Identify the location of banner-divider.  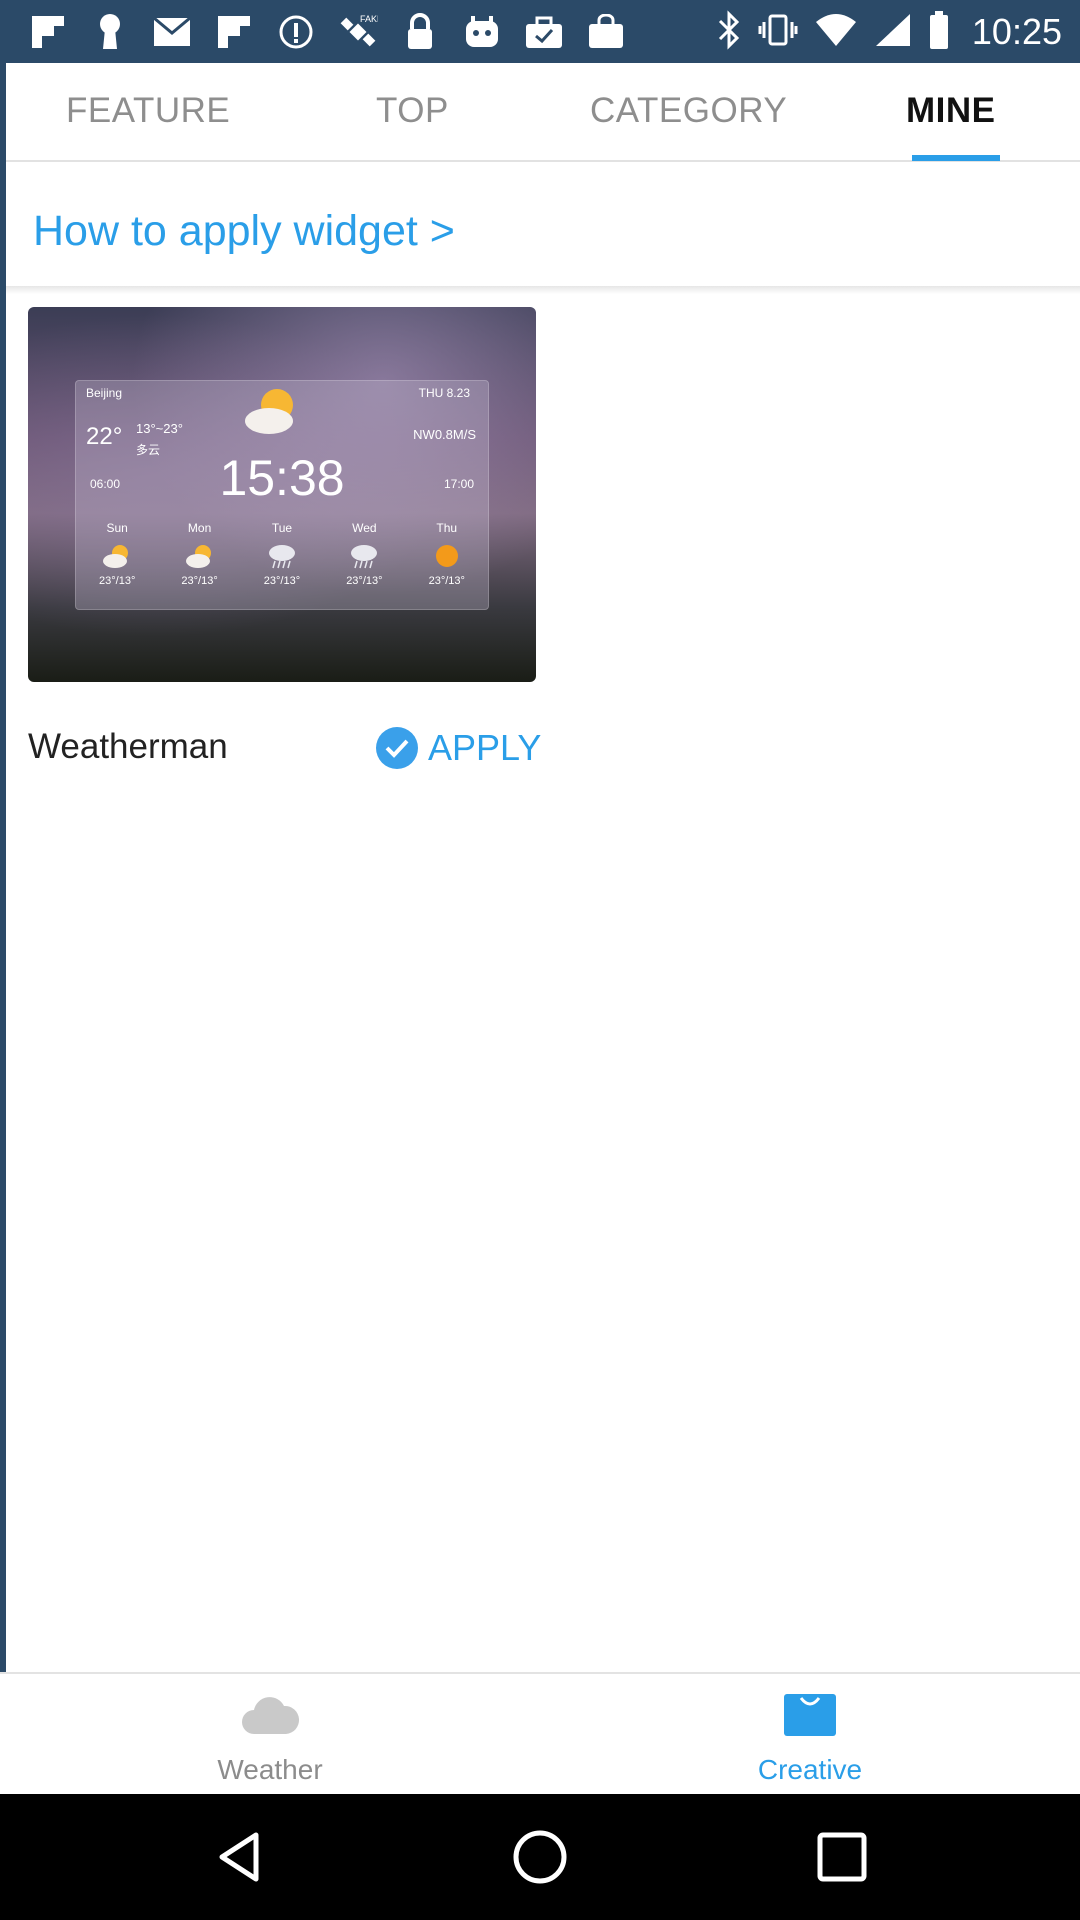
(543, 290).